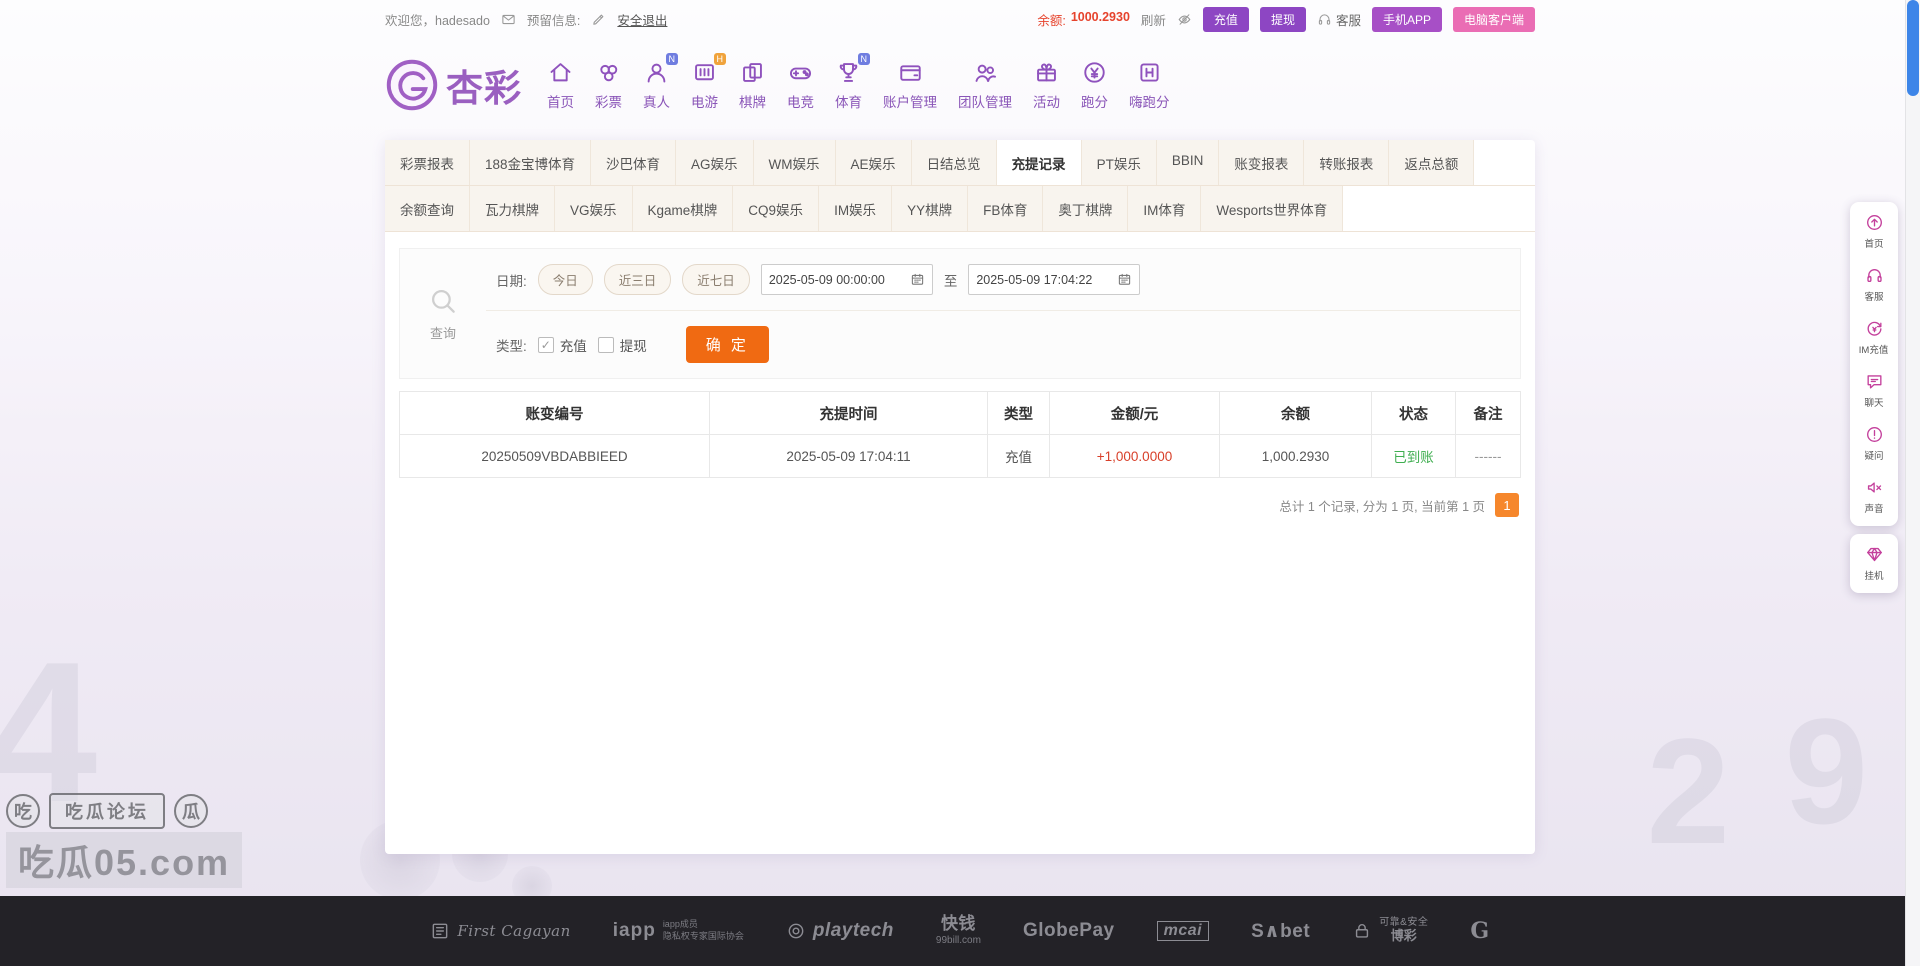 This screenshot has width=1920, height=966. Describe the element at coordinates (508, 19) in the screenshot. I see `envelope-icon` at that location.